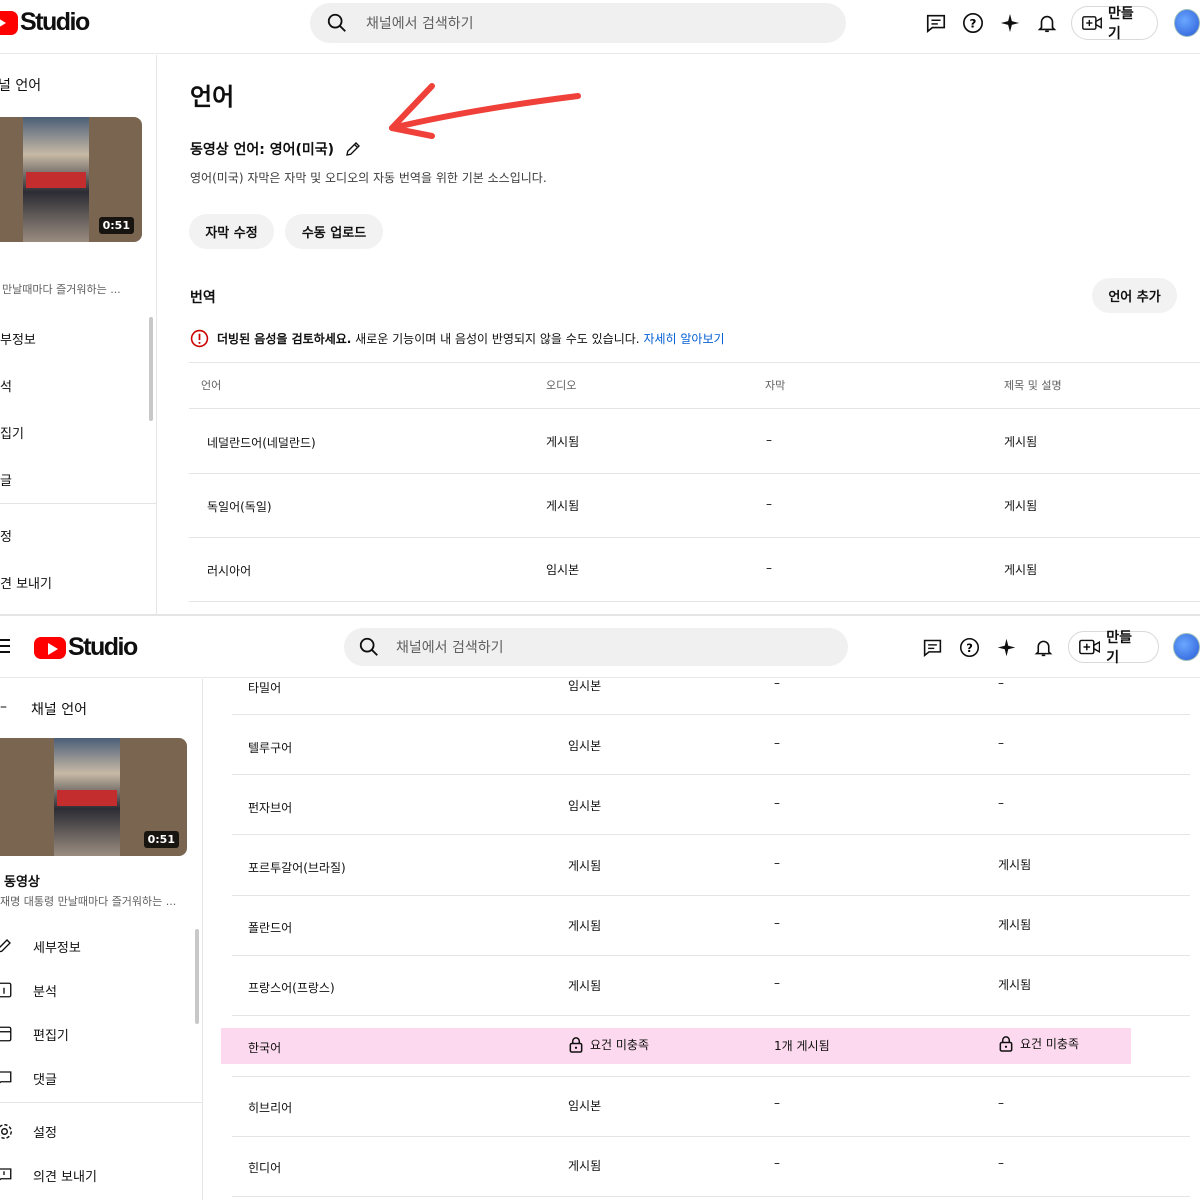  What do you see at coordinates (5, 646) in the screenshot?
I see `hamburger-menu-icon` at bounding box center [5, 646].